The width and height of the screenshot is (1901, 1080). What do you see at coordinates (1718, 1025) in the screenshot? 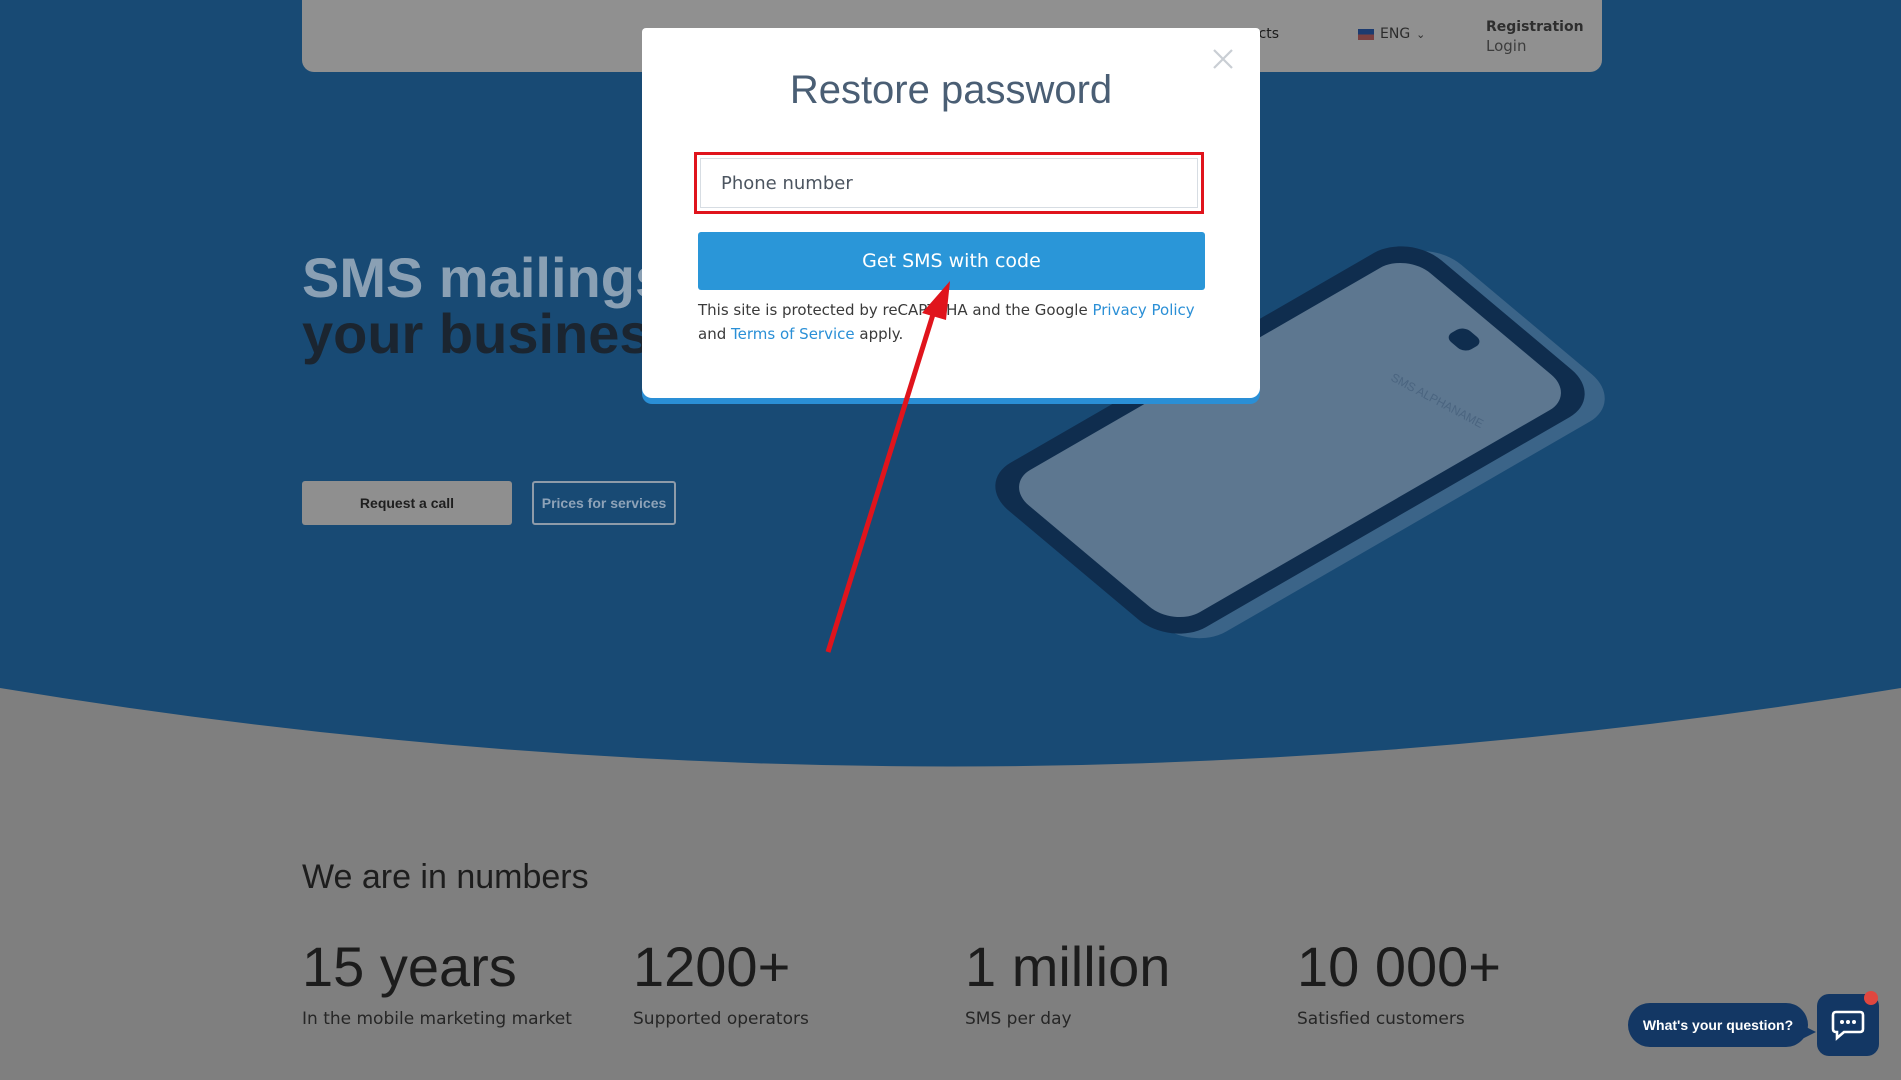
I see `chat-prompt-bubble: What's your question?` at bounding box center [1718, 1025].